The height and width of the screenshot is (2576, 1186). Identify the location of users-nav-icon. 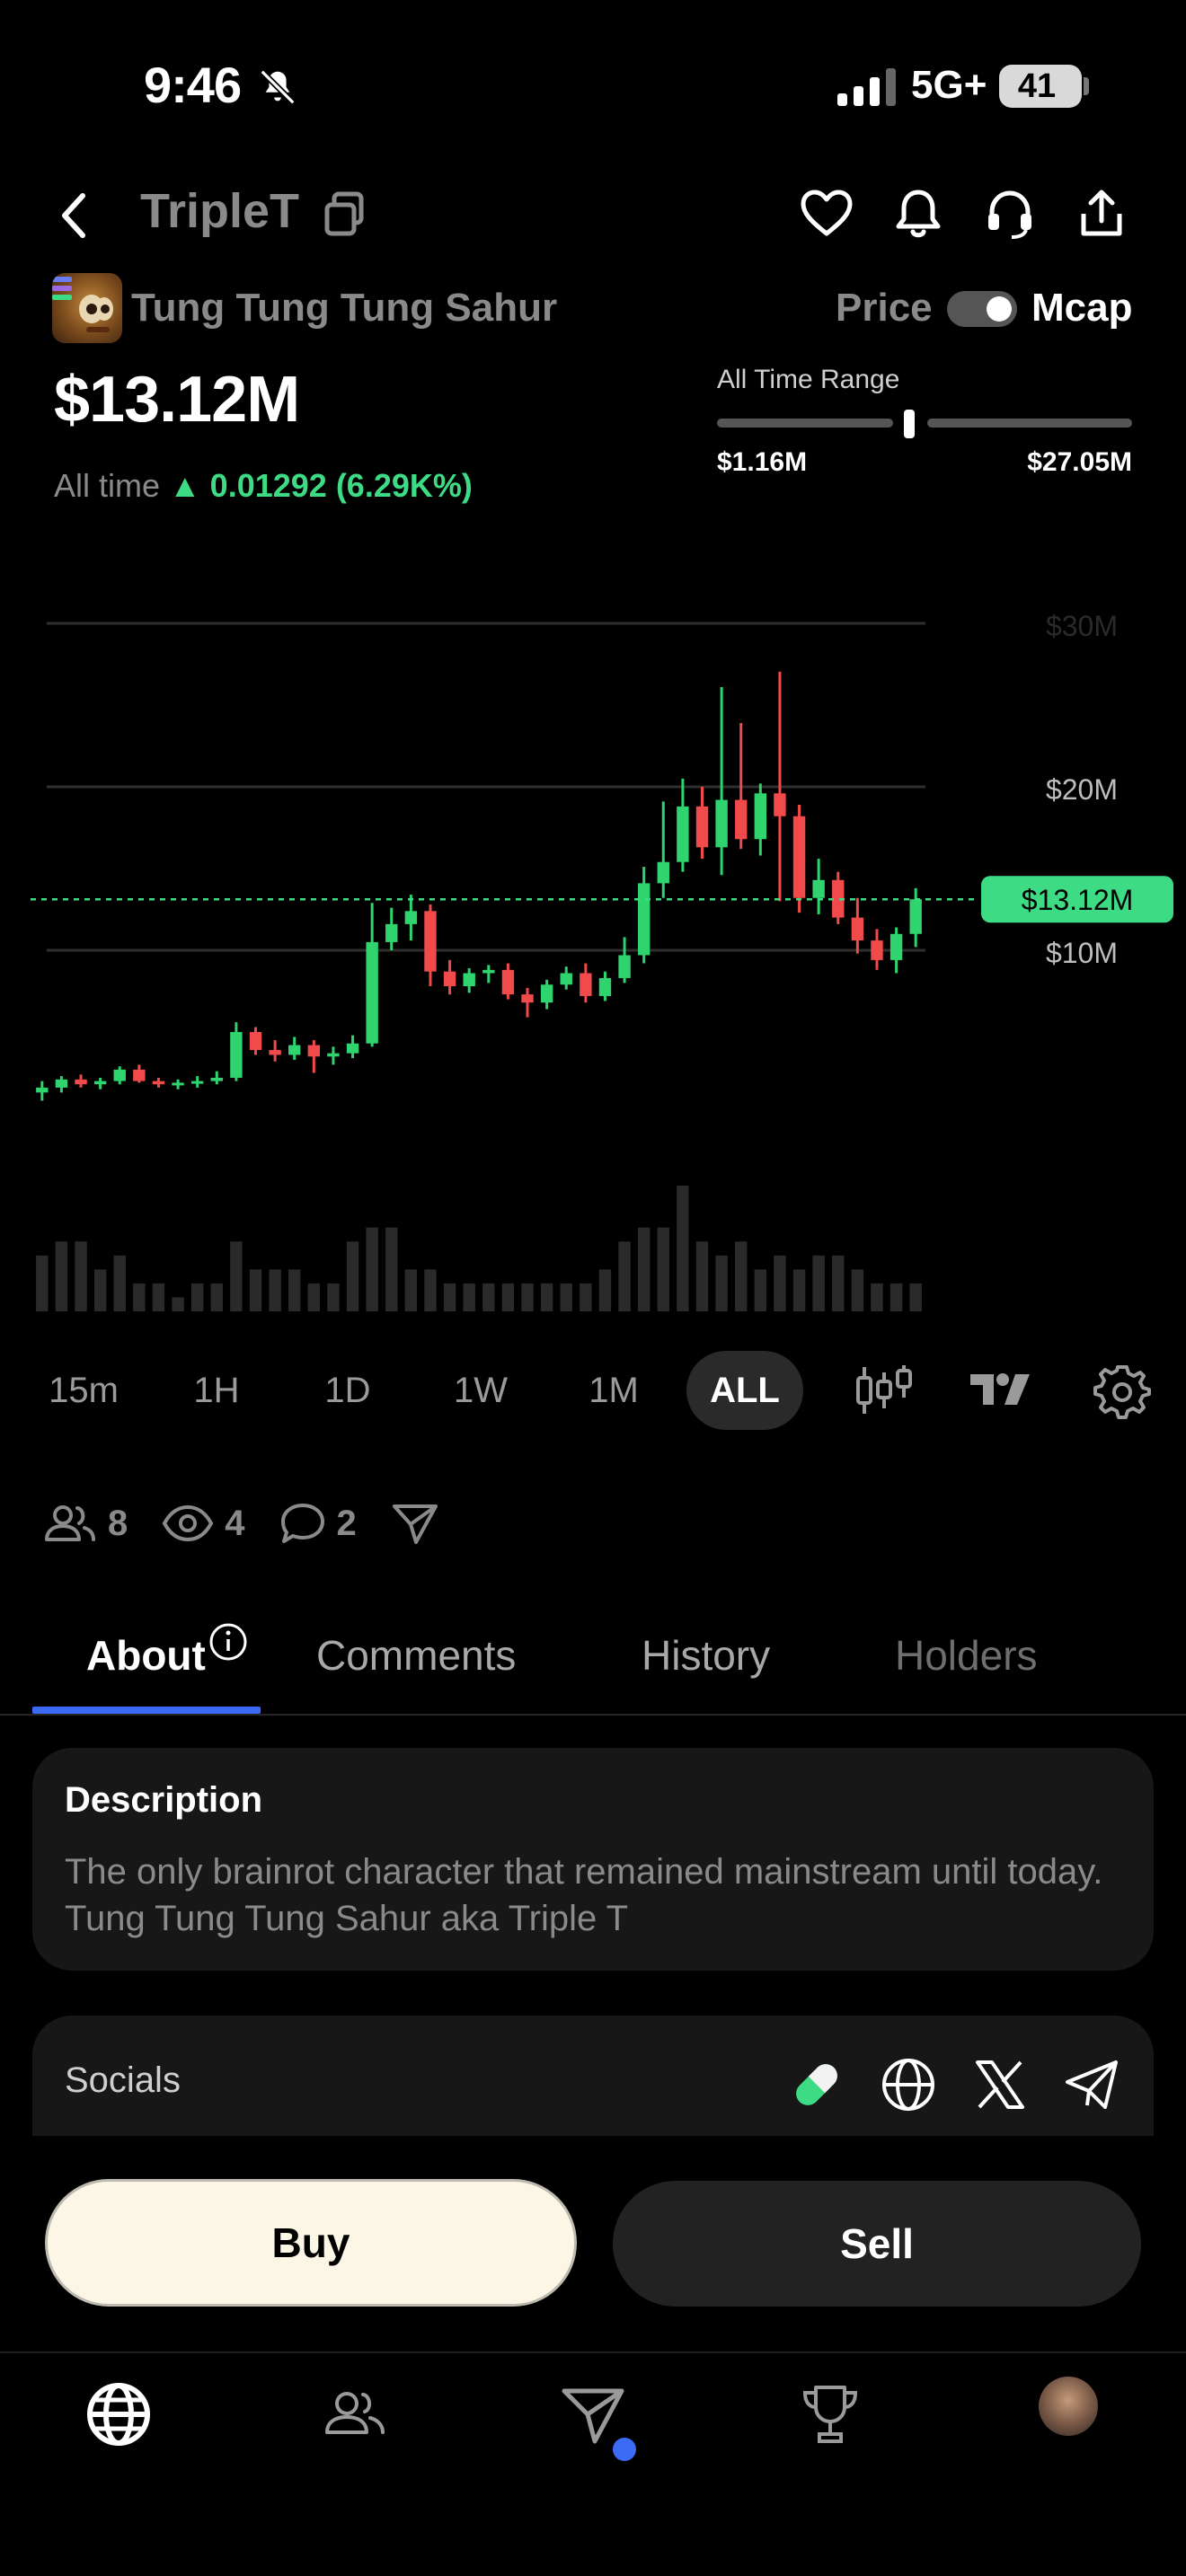
(356, 2414).